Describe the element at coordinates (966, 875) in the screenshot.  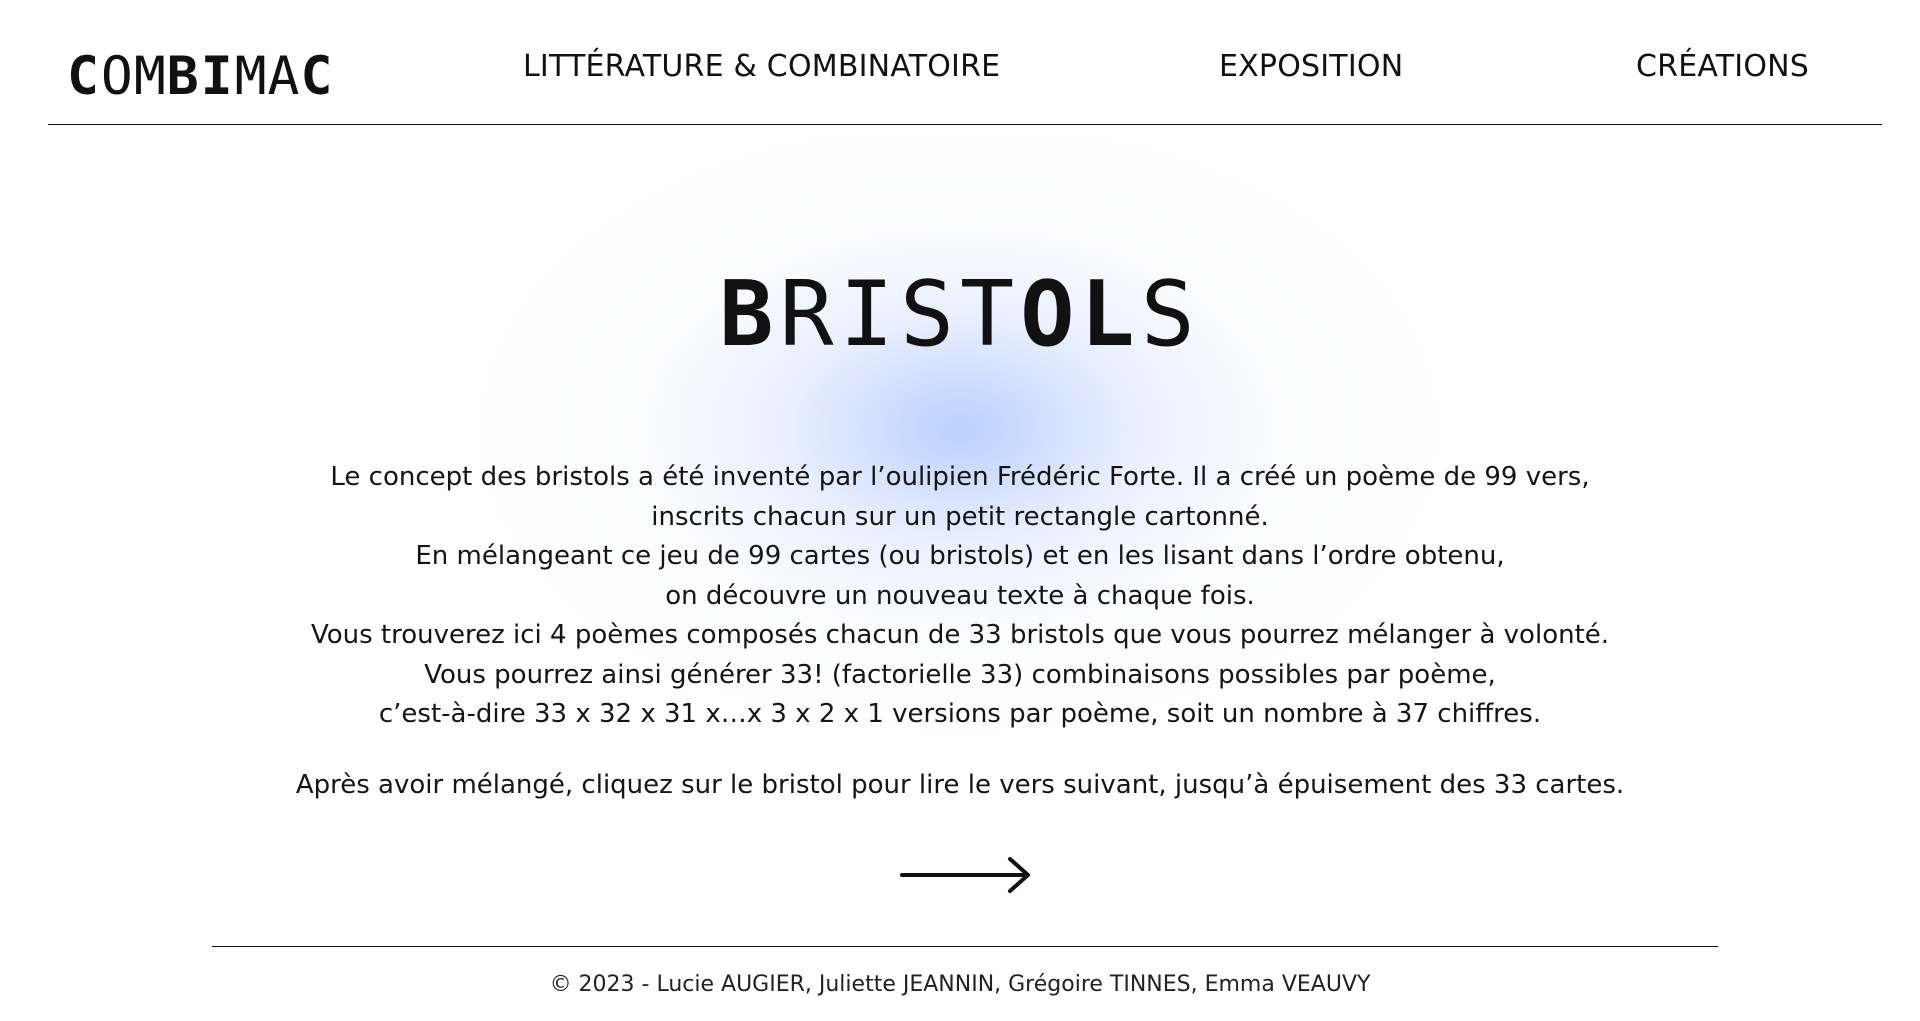
I see `arrow-right-icon` at that location.